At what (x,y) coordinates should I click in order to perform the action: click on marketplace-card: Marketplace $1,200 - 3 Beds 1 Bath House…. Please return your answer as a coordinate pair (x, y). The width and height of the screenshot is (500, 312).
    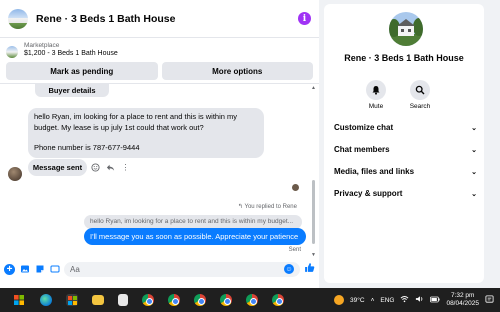
    Looking at the image, I should click on (159, 59).